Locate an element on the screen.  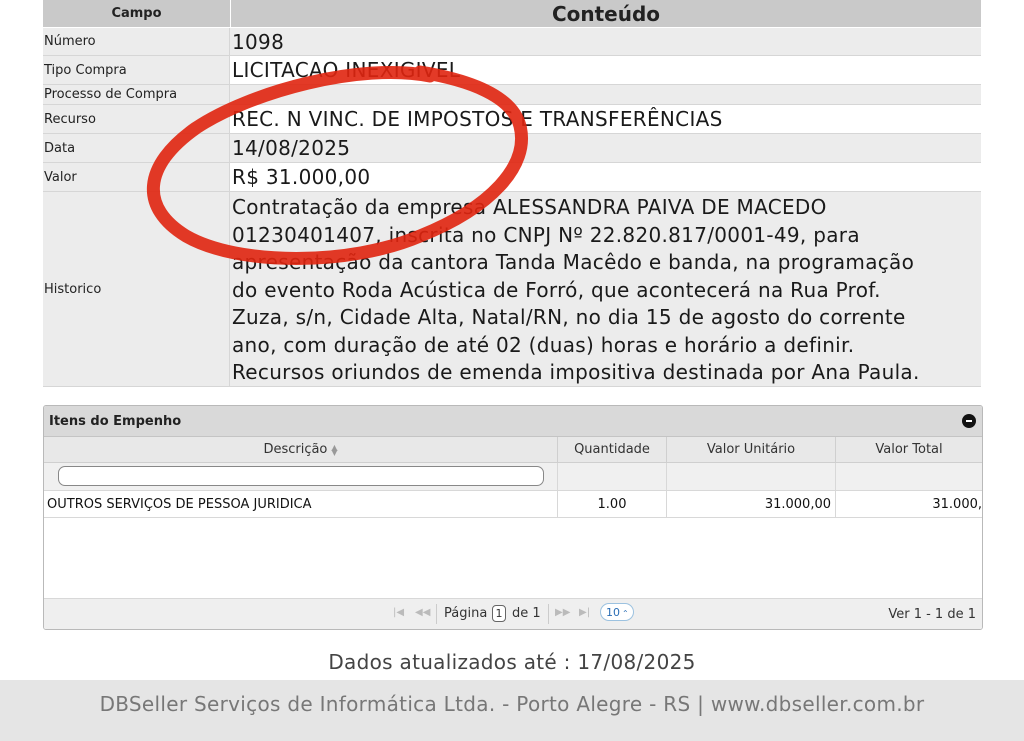
field-label: Processo de Compra is located at coordinates (136, 94).